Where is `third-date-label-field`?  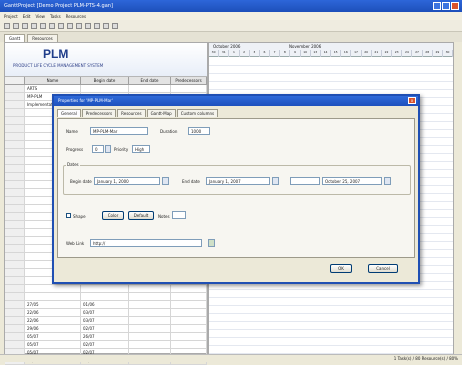
third-date-label-field is located at coordinates (305, 181).